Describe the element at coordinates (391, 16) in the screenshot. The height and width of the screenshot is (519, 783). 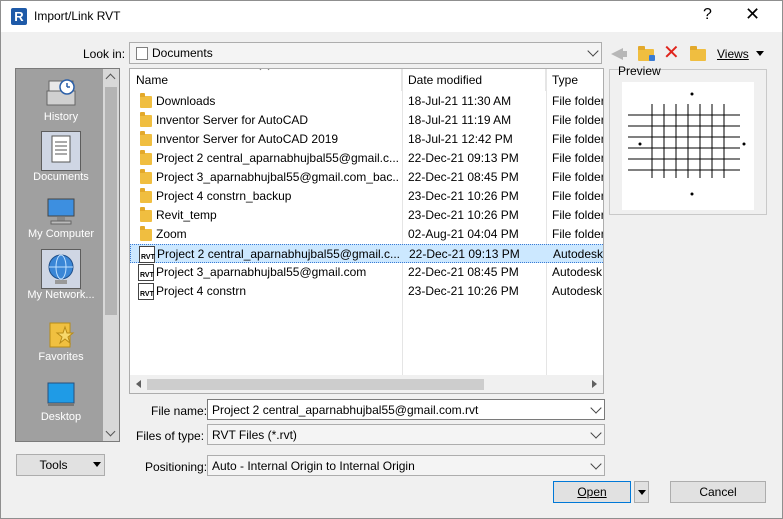
I see `title-bar: R Import/Link RVT ? ✕` at that location.